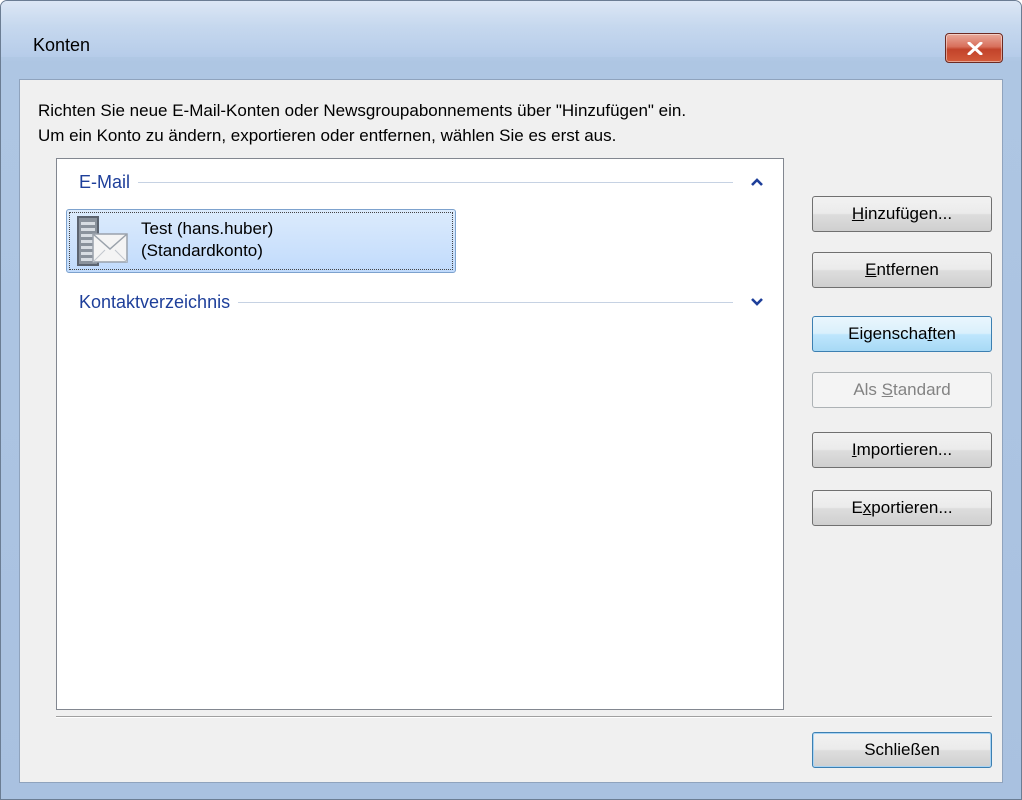  Describe the element at coordinates (757, 182) in the screenshot. I see `chevron-up-icon` at that location.